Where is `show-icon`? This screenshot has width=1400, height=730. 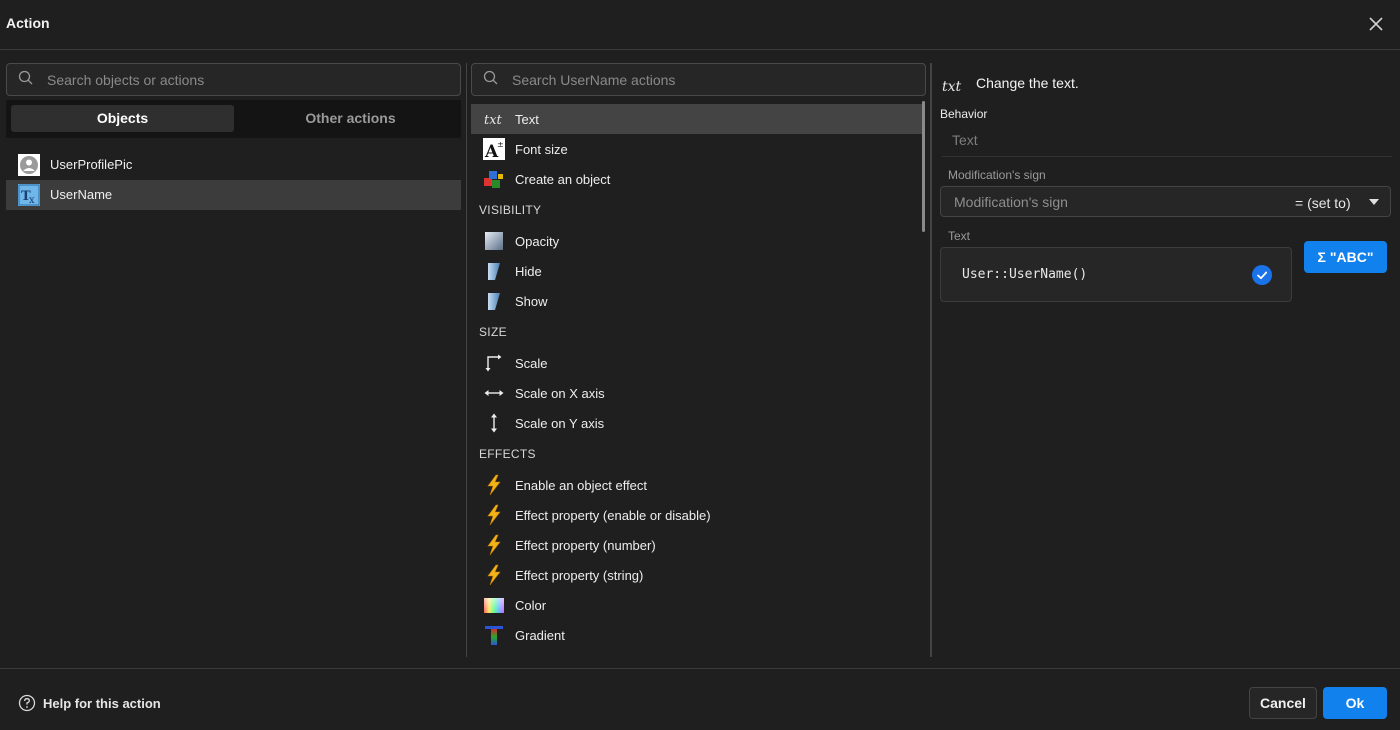
show-icon is located at coordinates (494, 301).